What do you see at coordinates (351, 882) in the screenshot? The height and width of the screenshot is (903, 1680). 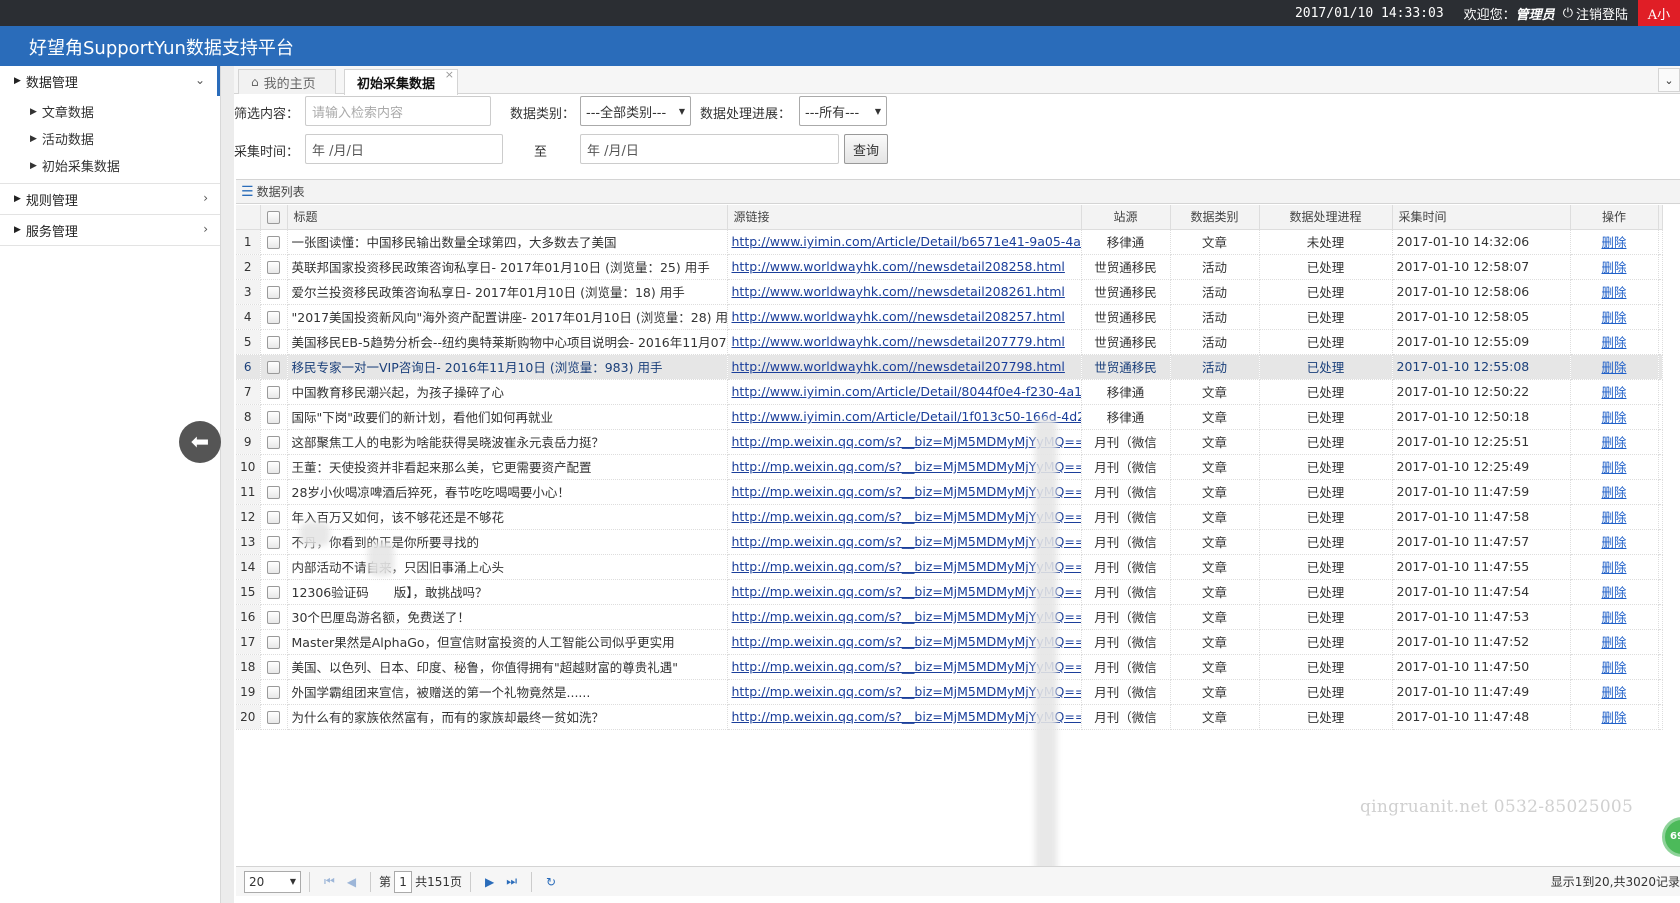 I see `prev-page-button: ◀` at bounding box center [351, 882].